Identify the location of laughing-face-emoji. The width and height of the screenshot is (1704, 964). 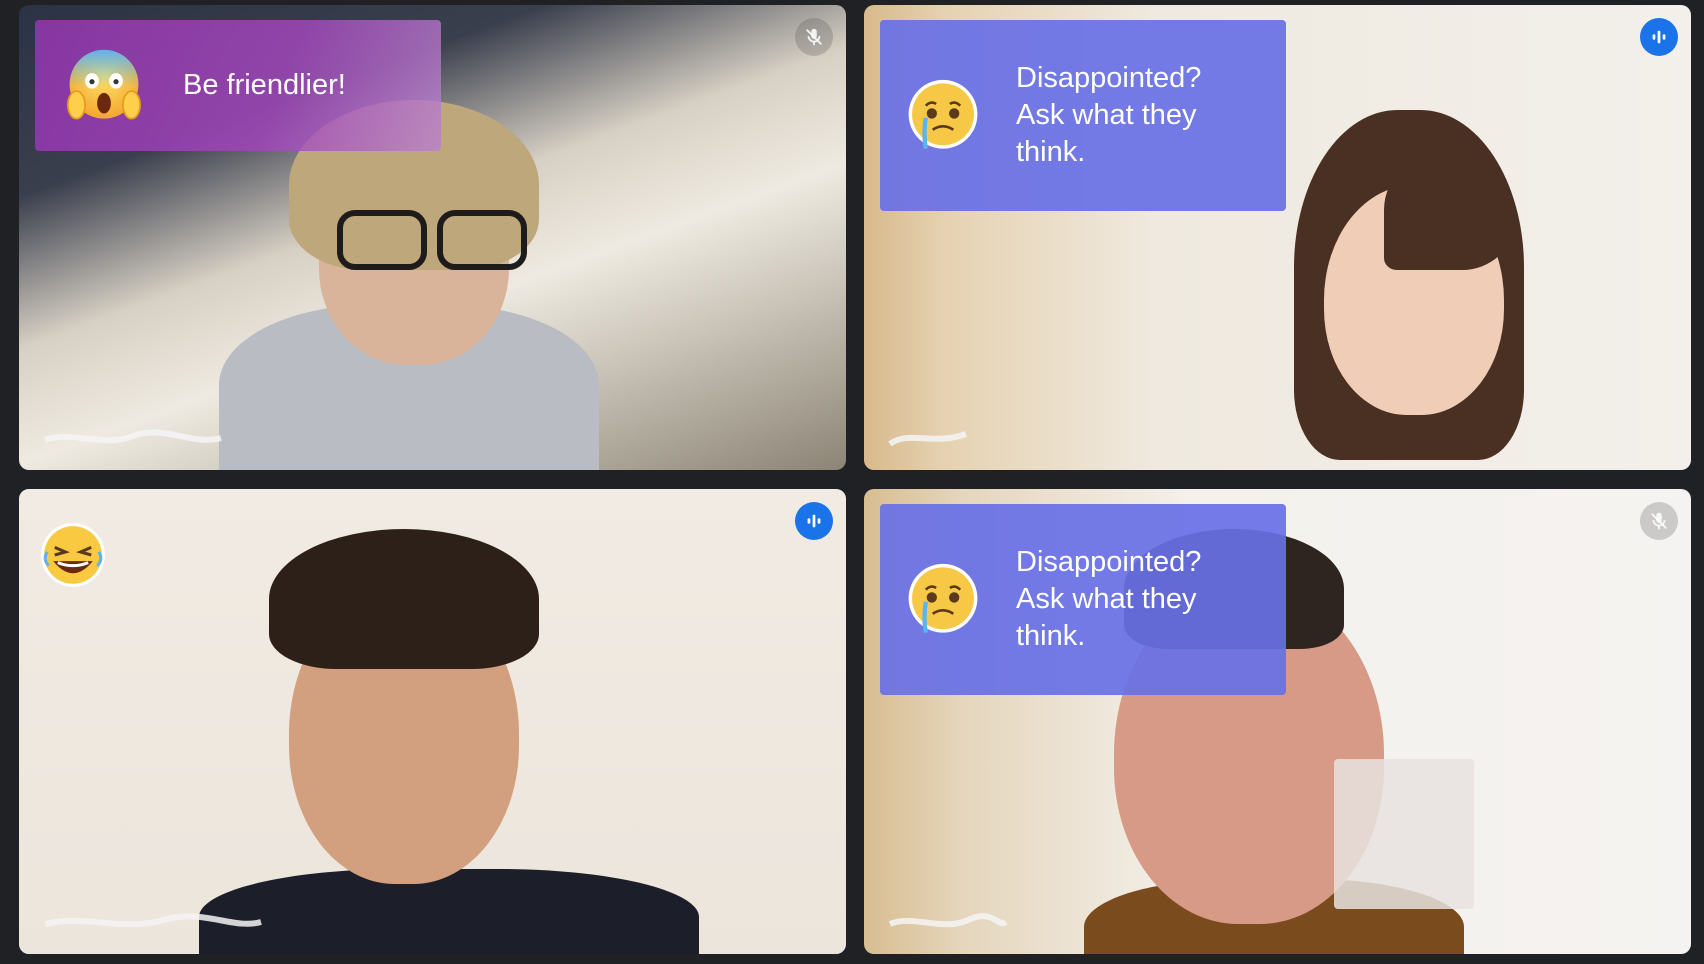
(73, 555).